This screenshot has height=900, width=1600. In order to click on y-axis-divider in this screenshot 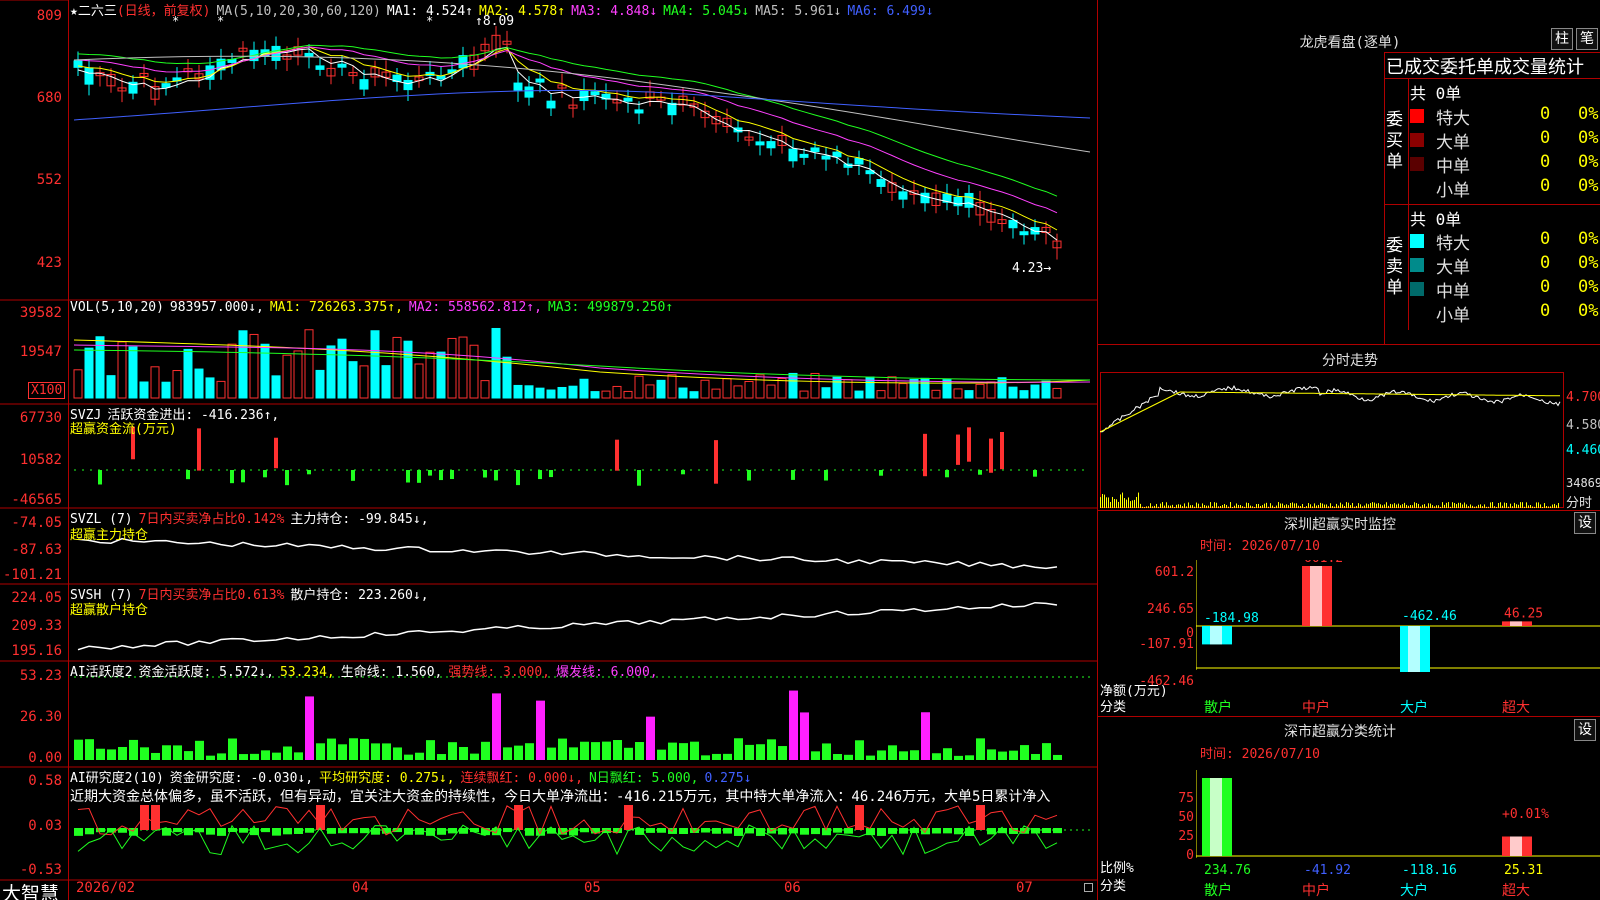, I will do `click(68, 450)`.